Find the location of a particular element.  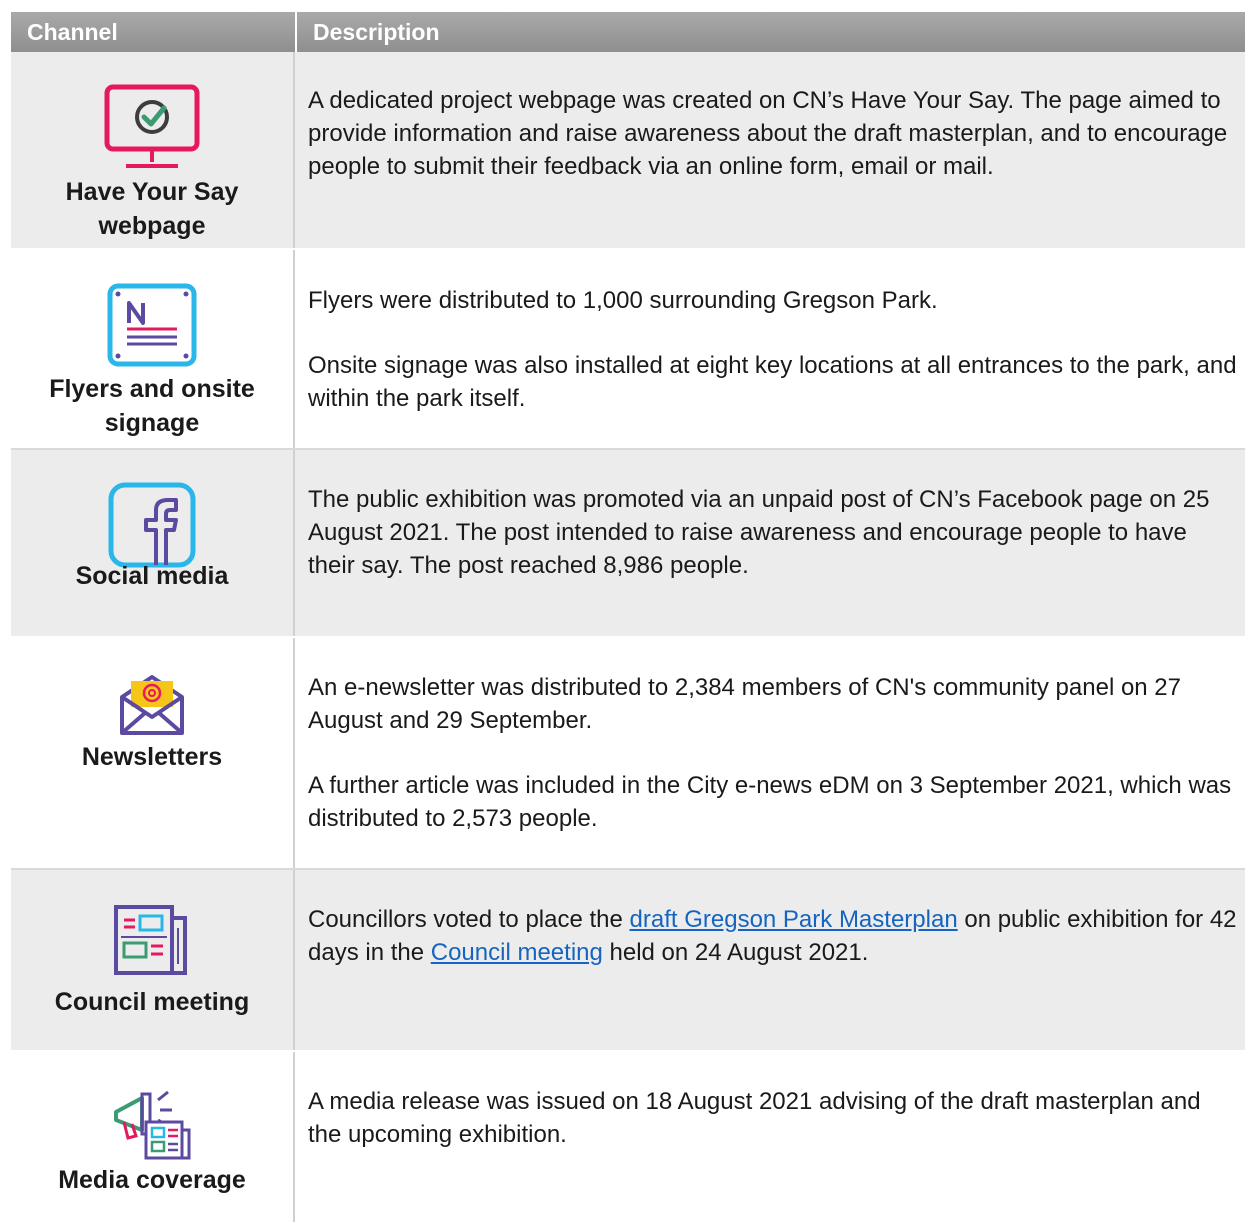

channel-cell: Council meeting is located at coordinates (153, 960).